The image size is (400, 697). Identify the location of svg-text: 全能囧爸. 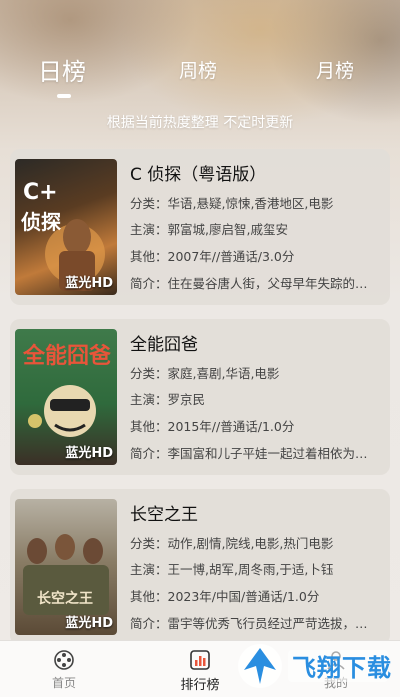
(66, 356).